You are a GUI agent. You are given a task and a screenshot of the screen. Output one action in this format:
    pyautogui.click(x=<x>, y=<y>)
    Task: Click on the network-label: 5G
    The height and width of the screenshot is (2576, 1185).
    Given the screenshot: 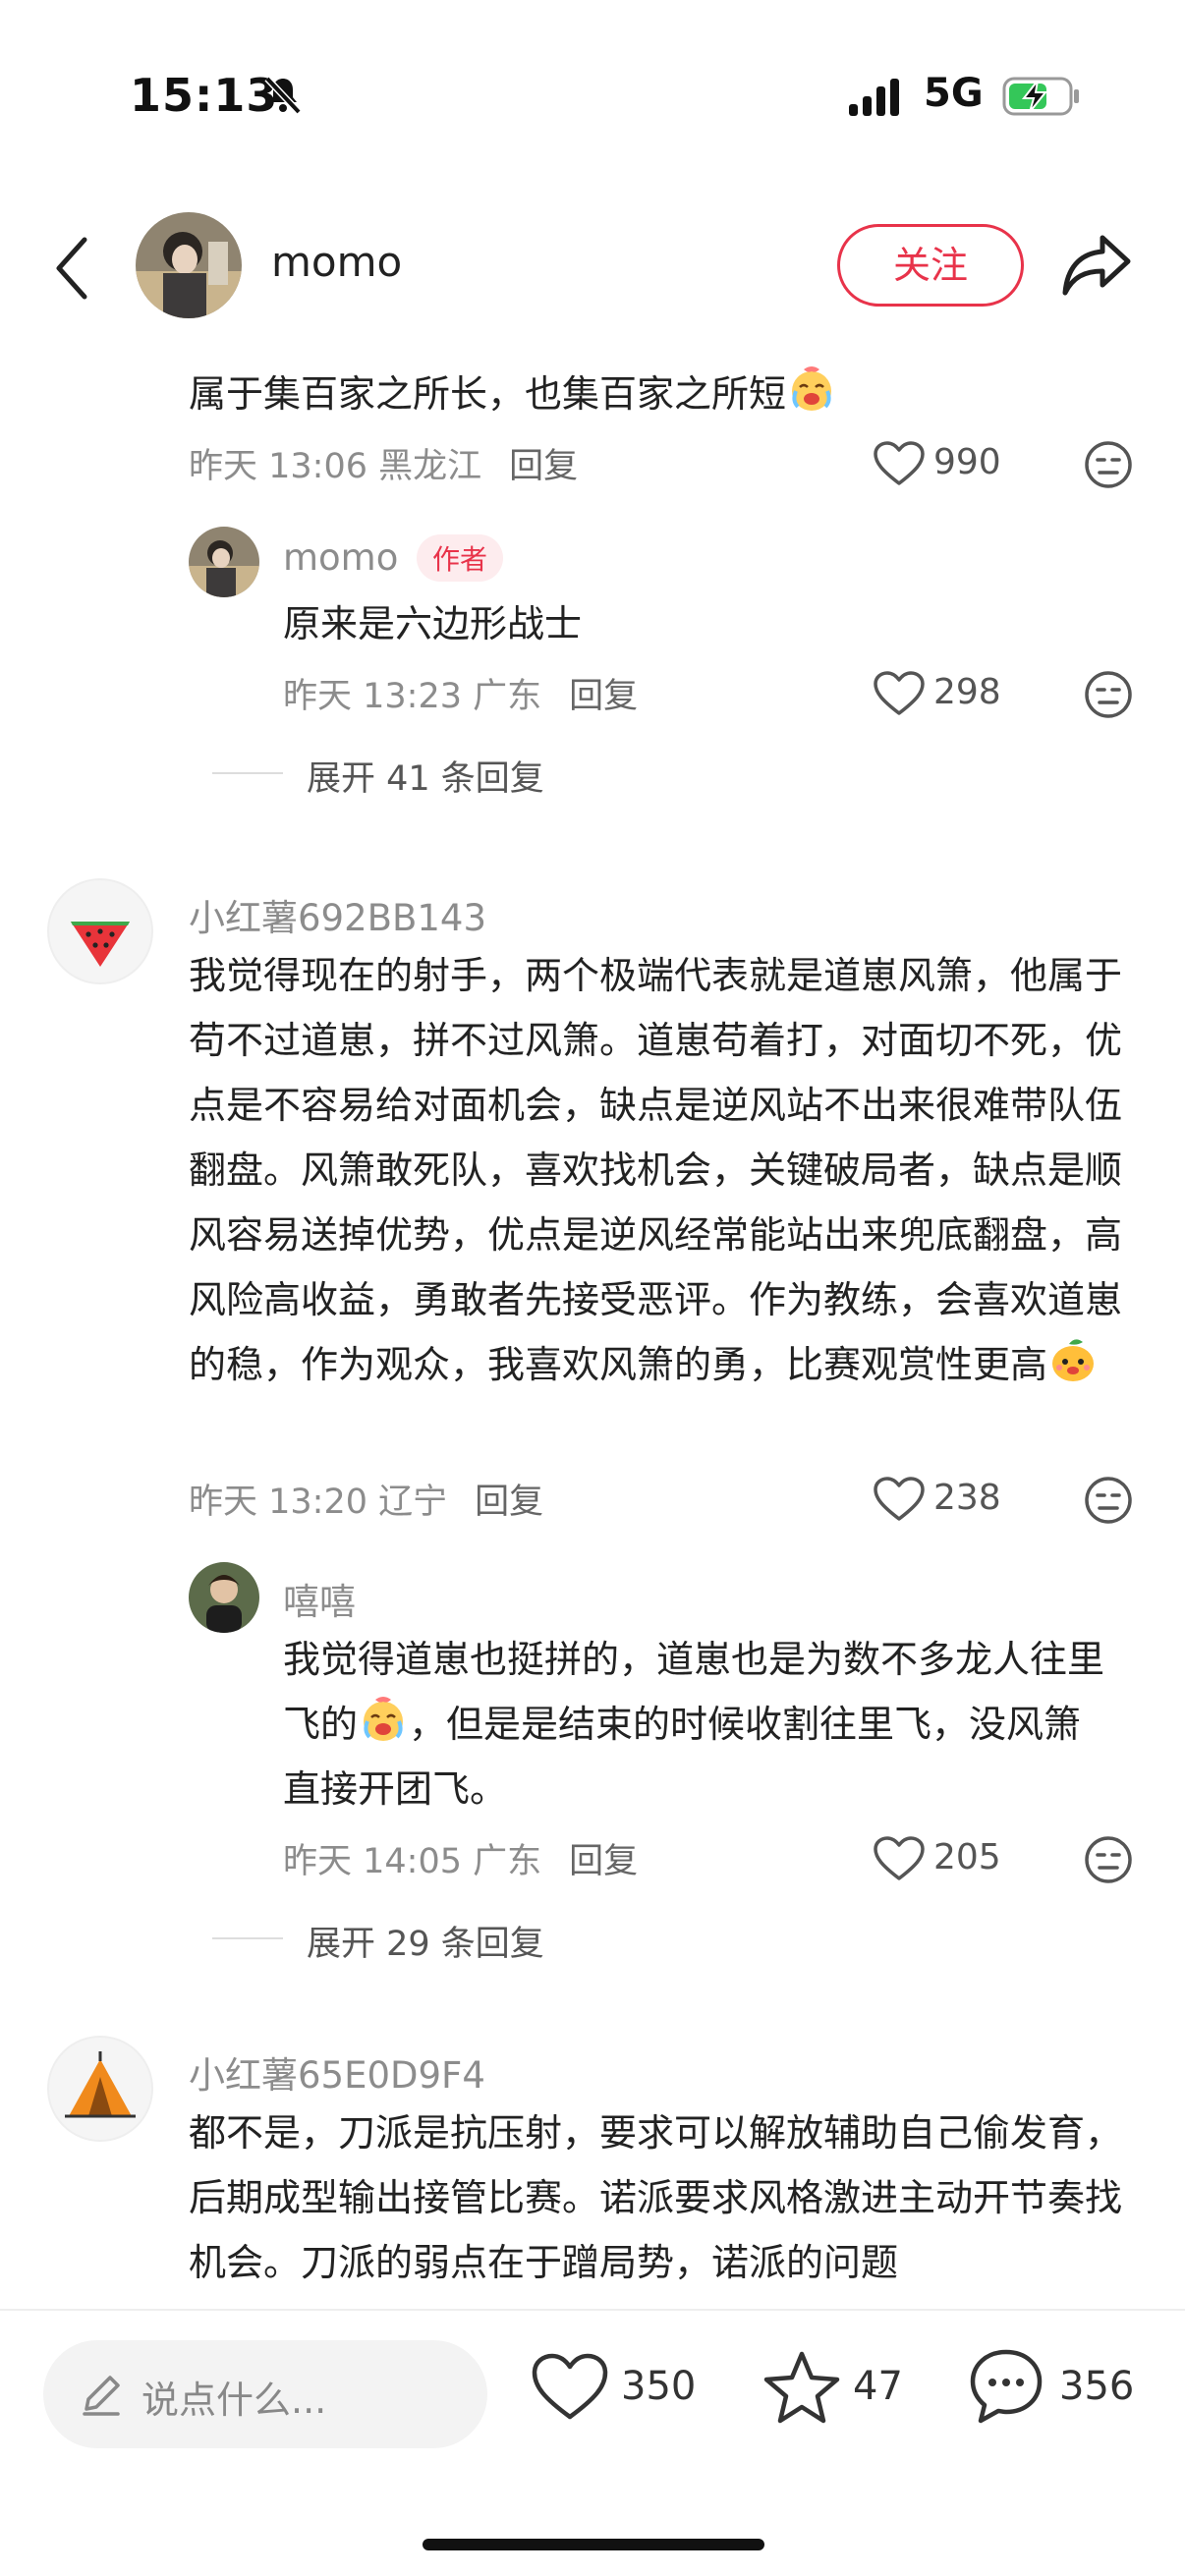 What is the action you would take?
    pyautogui.click(x=954, y=93)
    